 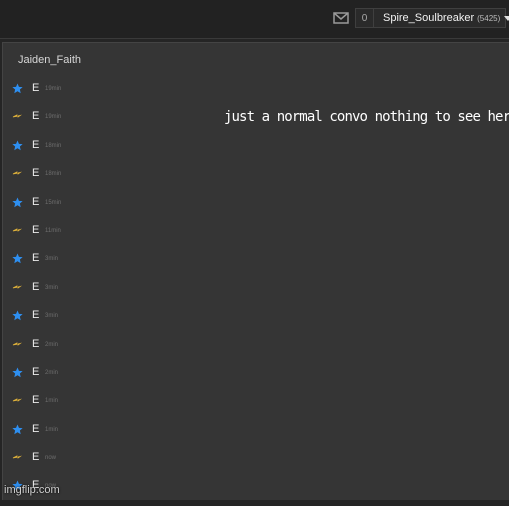 What do you see at coordinates (53, 202) in the screenshot?
I see `message-timestamp: 15min` at bounding box center [53, 202].